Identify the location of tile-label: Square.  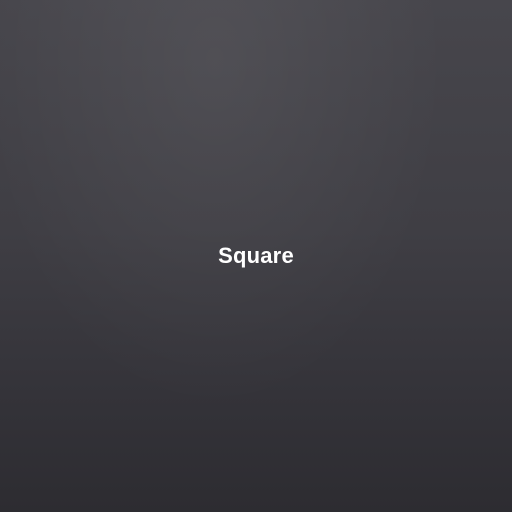
(256, 255).